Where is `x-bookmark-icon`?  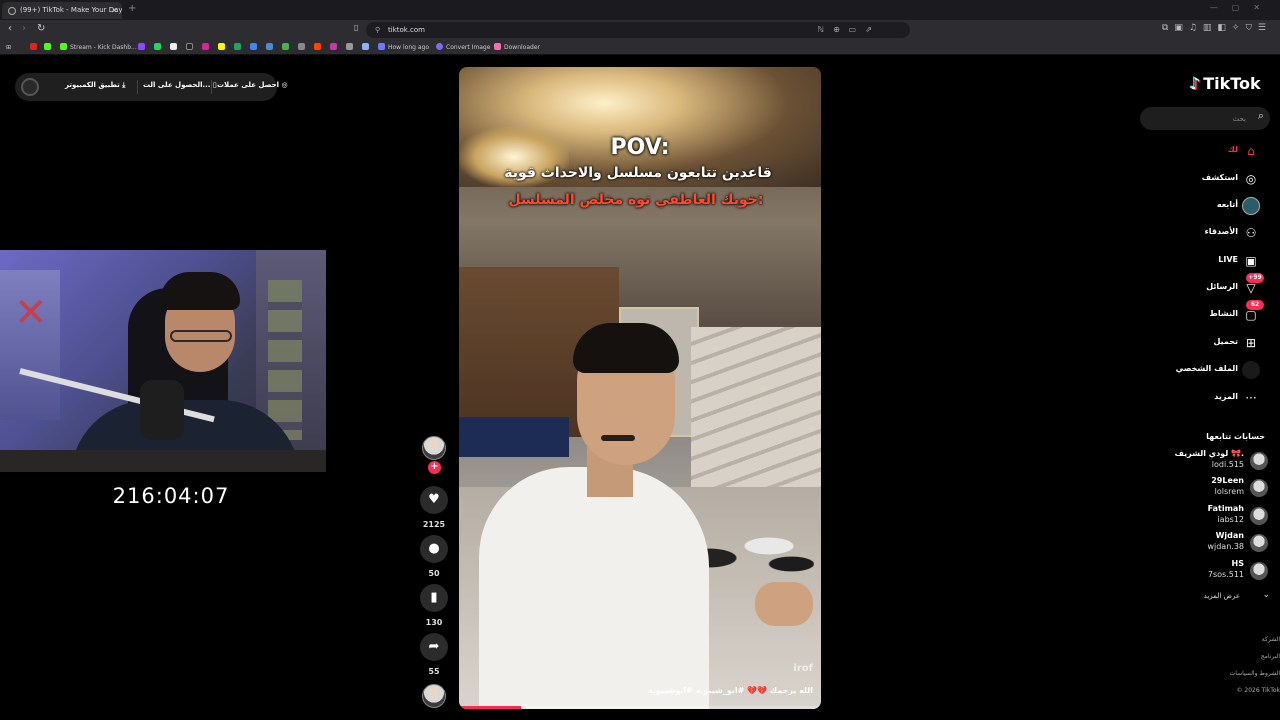
x-bookmark-icon is located at coordinates (175, 47).